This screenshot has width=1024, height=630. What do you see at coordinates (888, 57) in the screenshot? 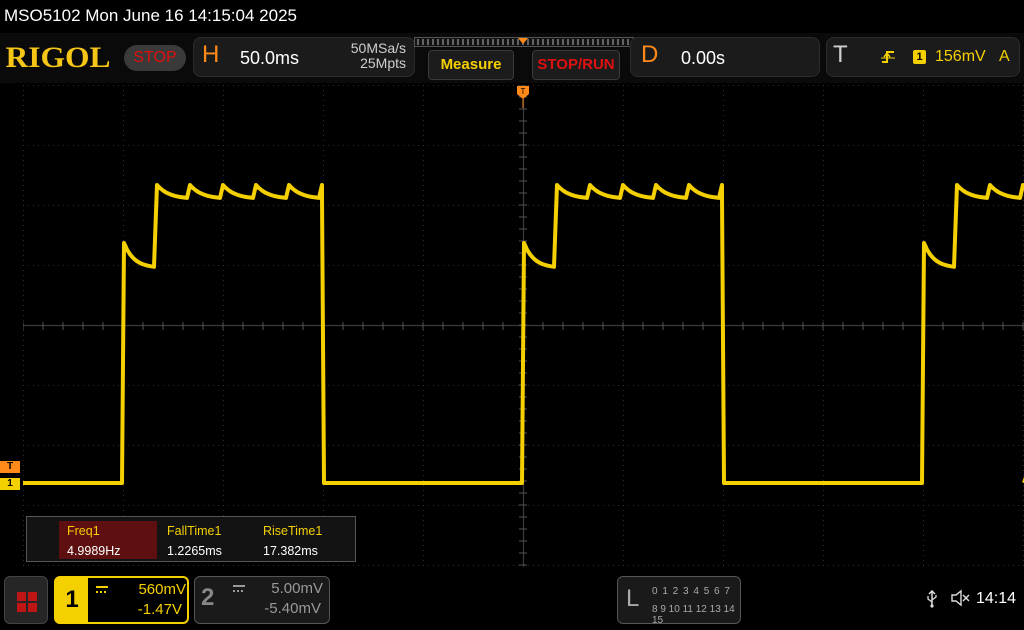
I see `trigger-rising-edge-icon` at bounding box center [888, 57].